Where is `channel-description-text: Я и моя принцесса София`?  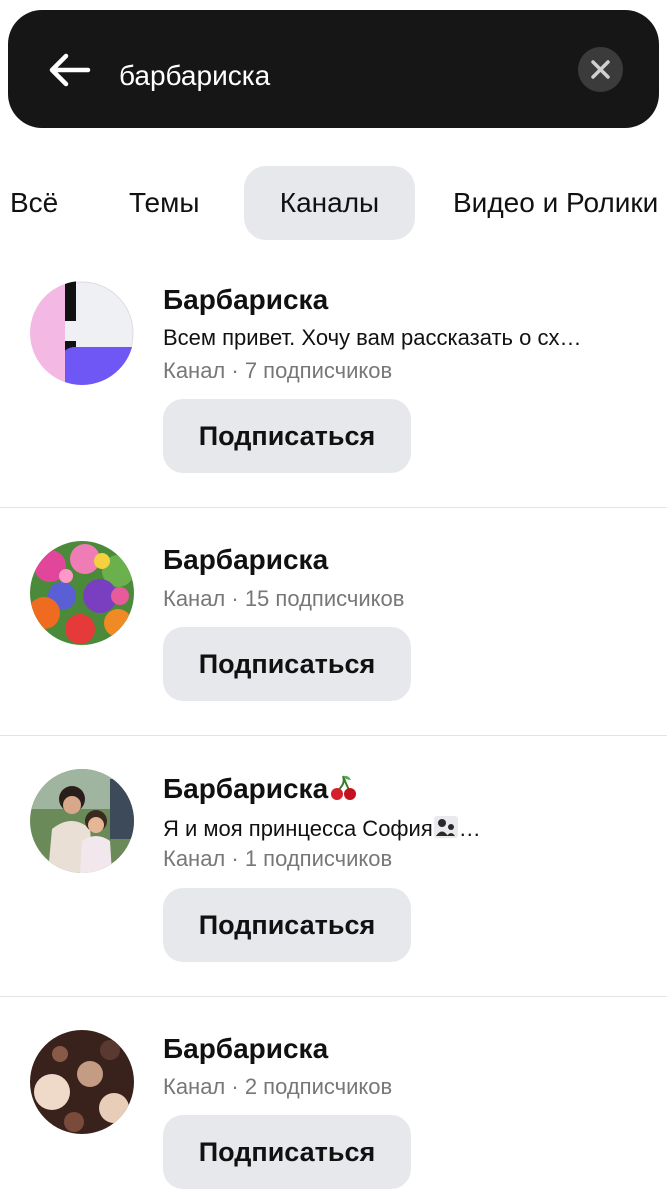 channel-description-text: Я и моя принцесса София is located at coordinates (298, 828).